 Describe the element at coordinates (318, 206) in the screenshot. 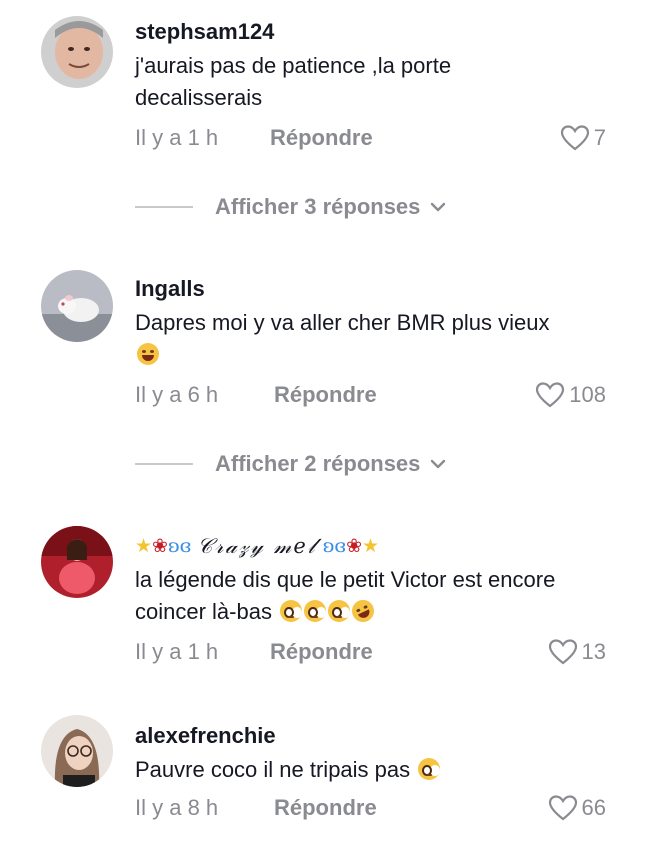

I see `show-replies-label: Afficher 3 réponses` at that location.